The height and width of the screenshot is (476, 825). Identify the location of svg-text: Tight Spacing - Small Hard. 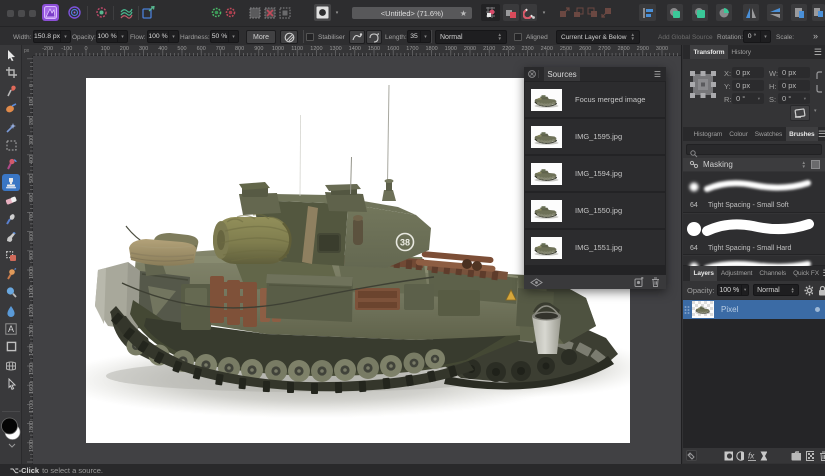
(749, 248).